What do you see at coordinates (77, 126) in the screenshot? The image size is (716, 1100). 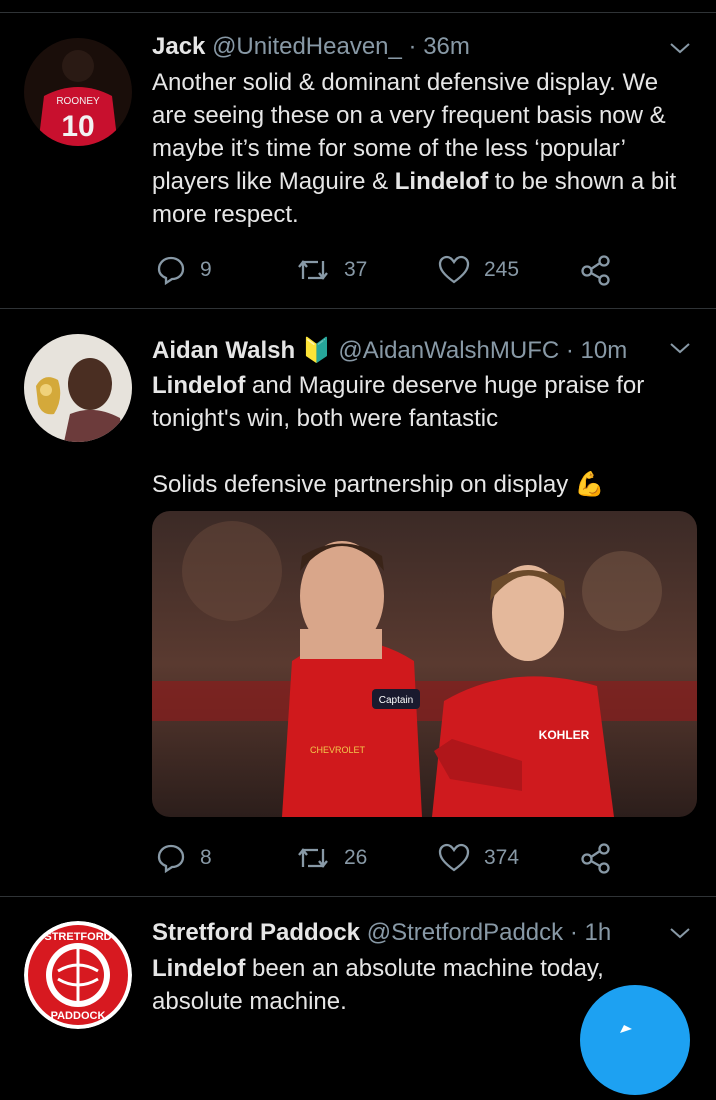 I see `svg-text: 10` at bounding box center [77, 126].